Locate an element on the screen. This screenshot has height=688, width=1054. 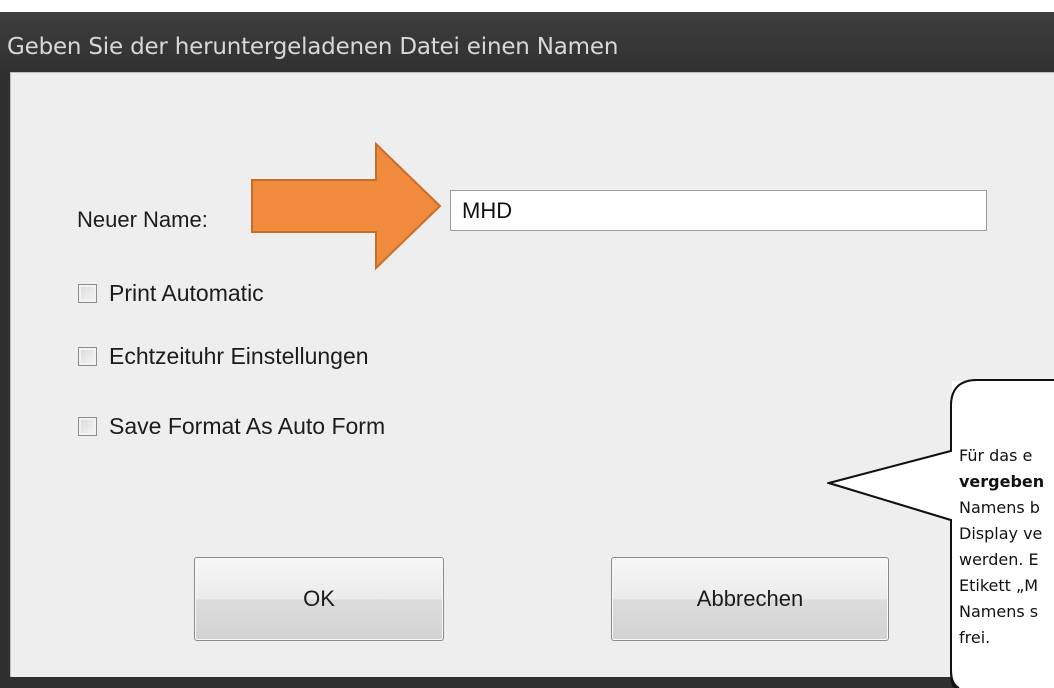
new-name-input is located at coordinates (718, 210).